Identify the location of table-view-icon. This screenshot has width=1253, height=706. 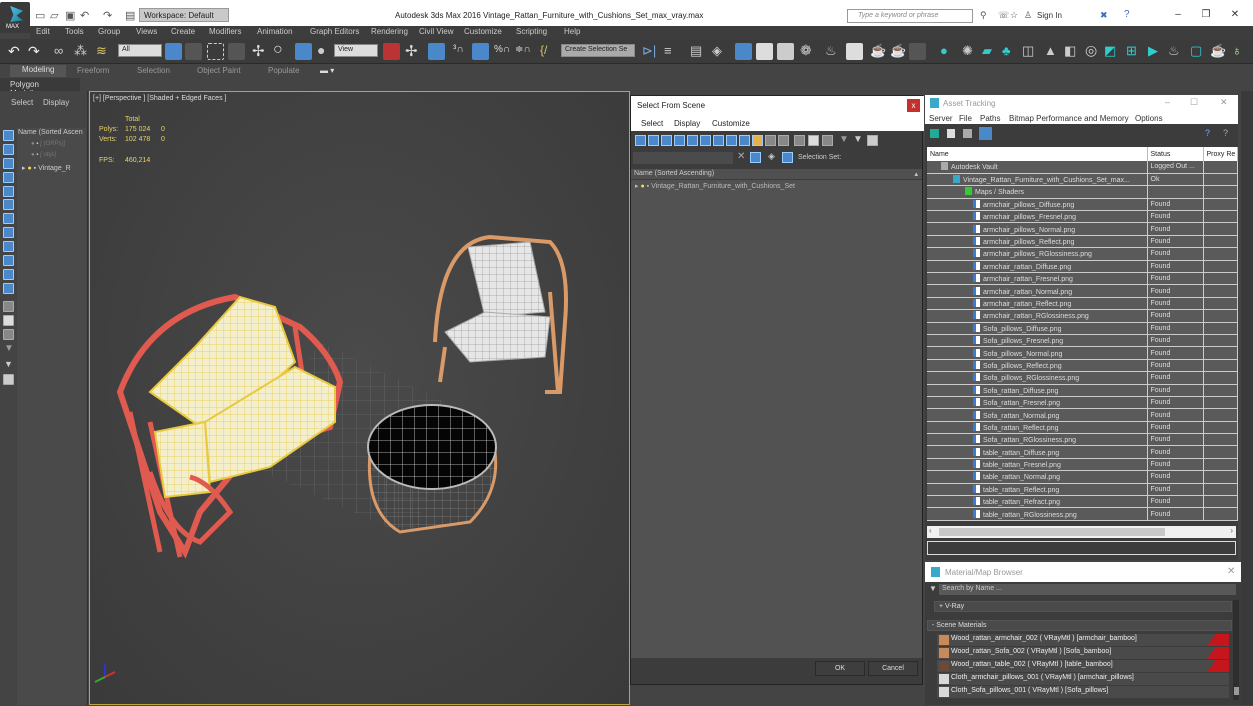
(985, 133).